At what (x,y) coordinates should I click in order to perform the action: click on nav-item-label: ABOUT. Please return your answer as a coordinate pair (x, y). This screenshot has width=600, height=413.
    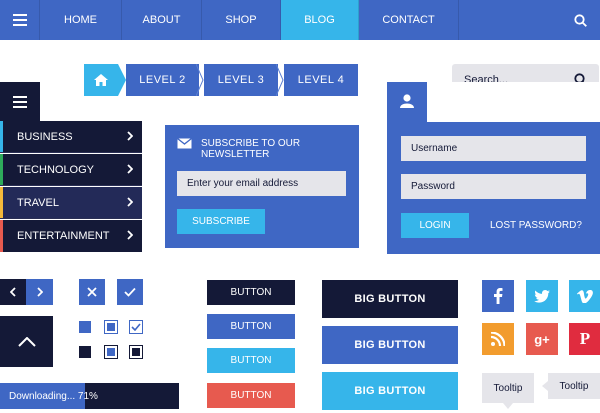
    Looking at the image, I should click on (161, 20).